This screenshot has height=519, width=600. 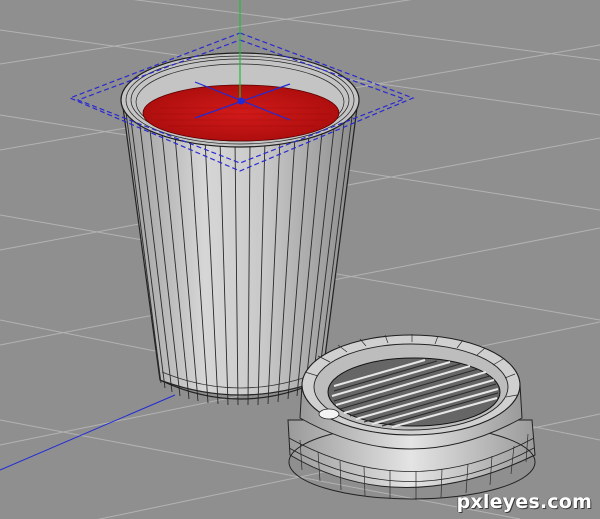 I want to click on watermark-text: pxleyes.com, so click(x=524, y=502).